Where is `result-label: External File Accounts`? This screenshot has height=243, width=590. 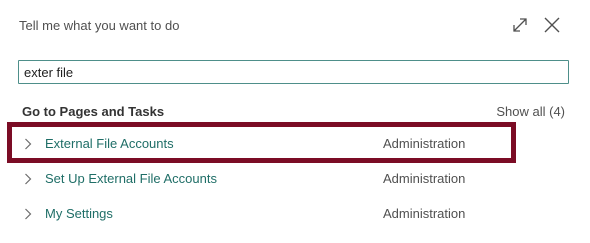 result-label: External File Accounts is located at coordinates (109, 143).